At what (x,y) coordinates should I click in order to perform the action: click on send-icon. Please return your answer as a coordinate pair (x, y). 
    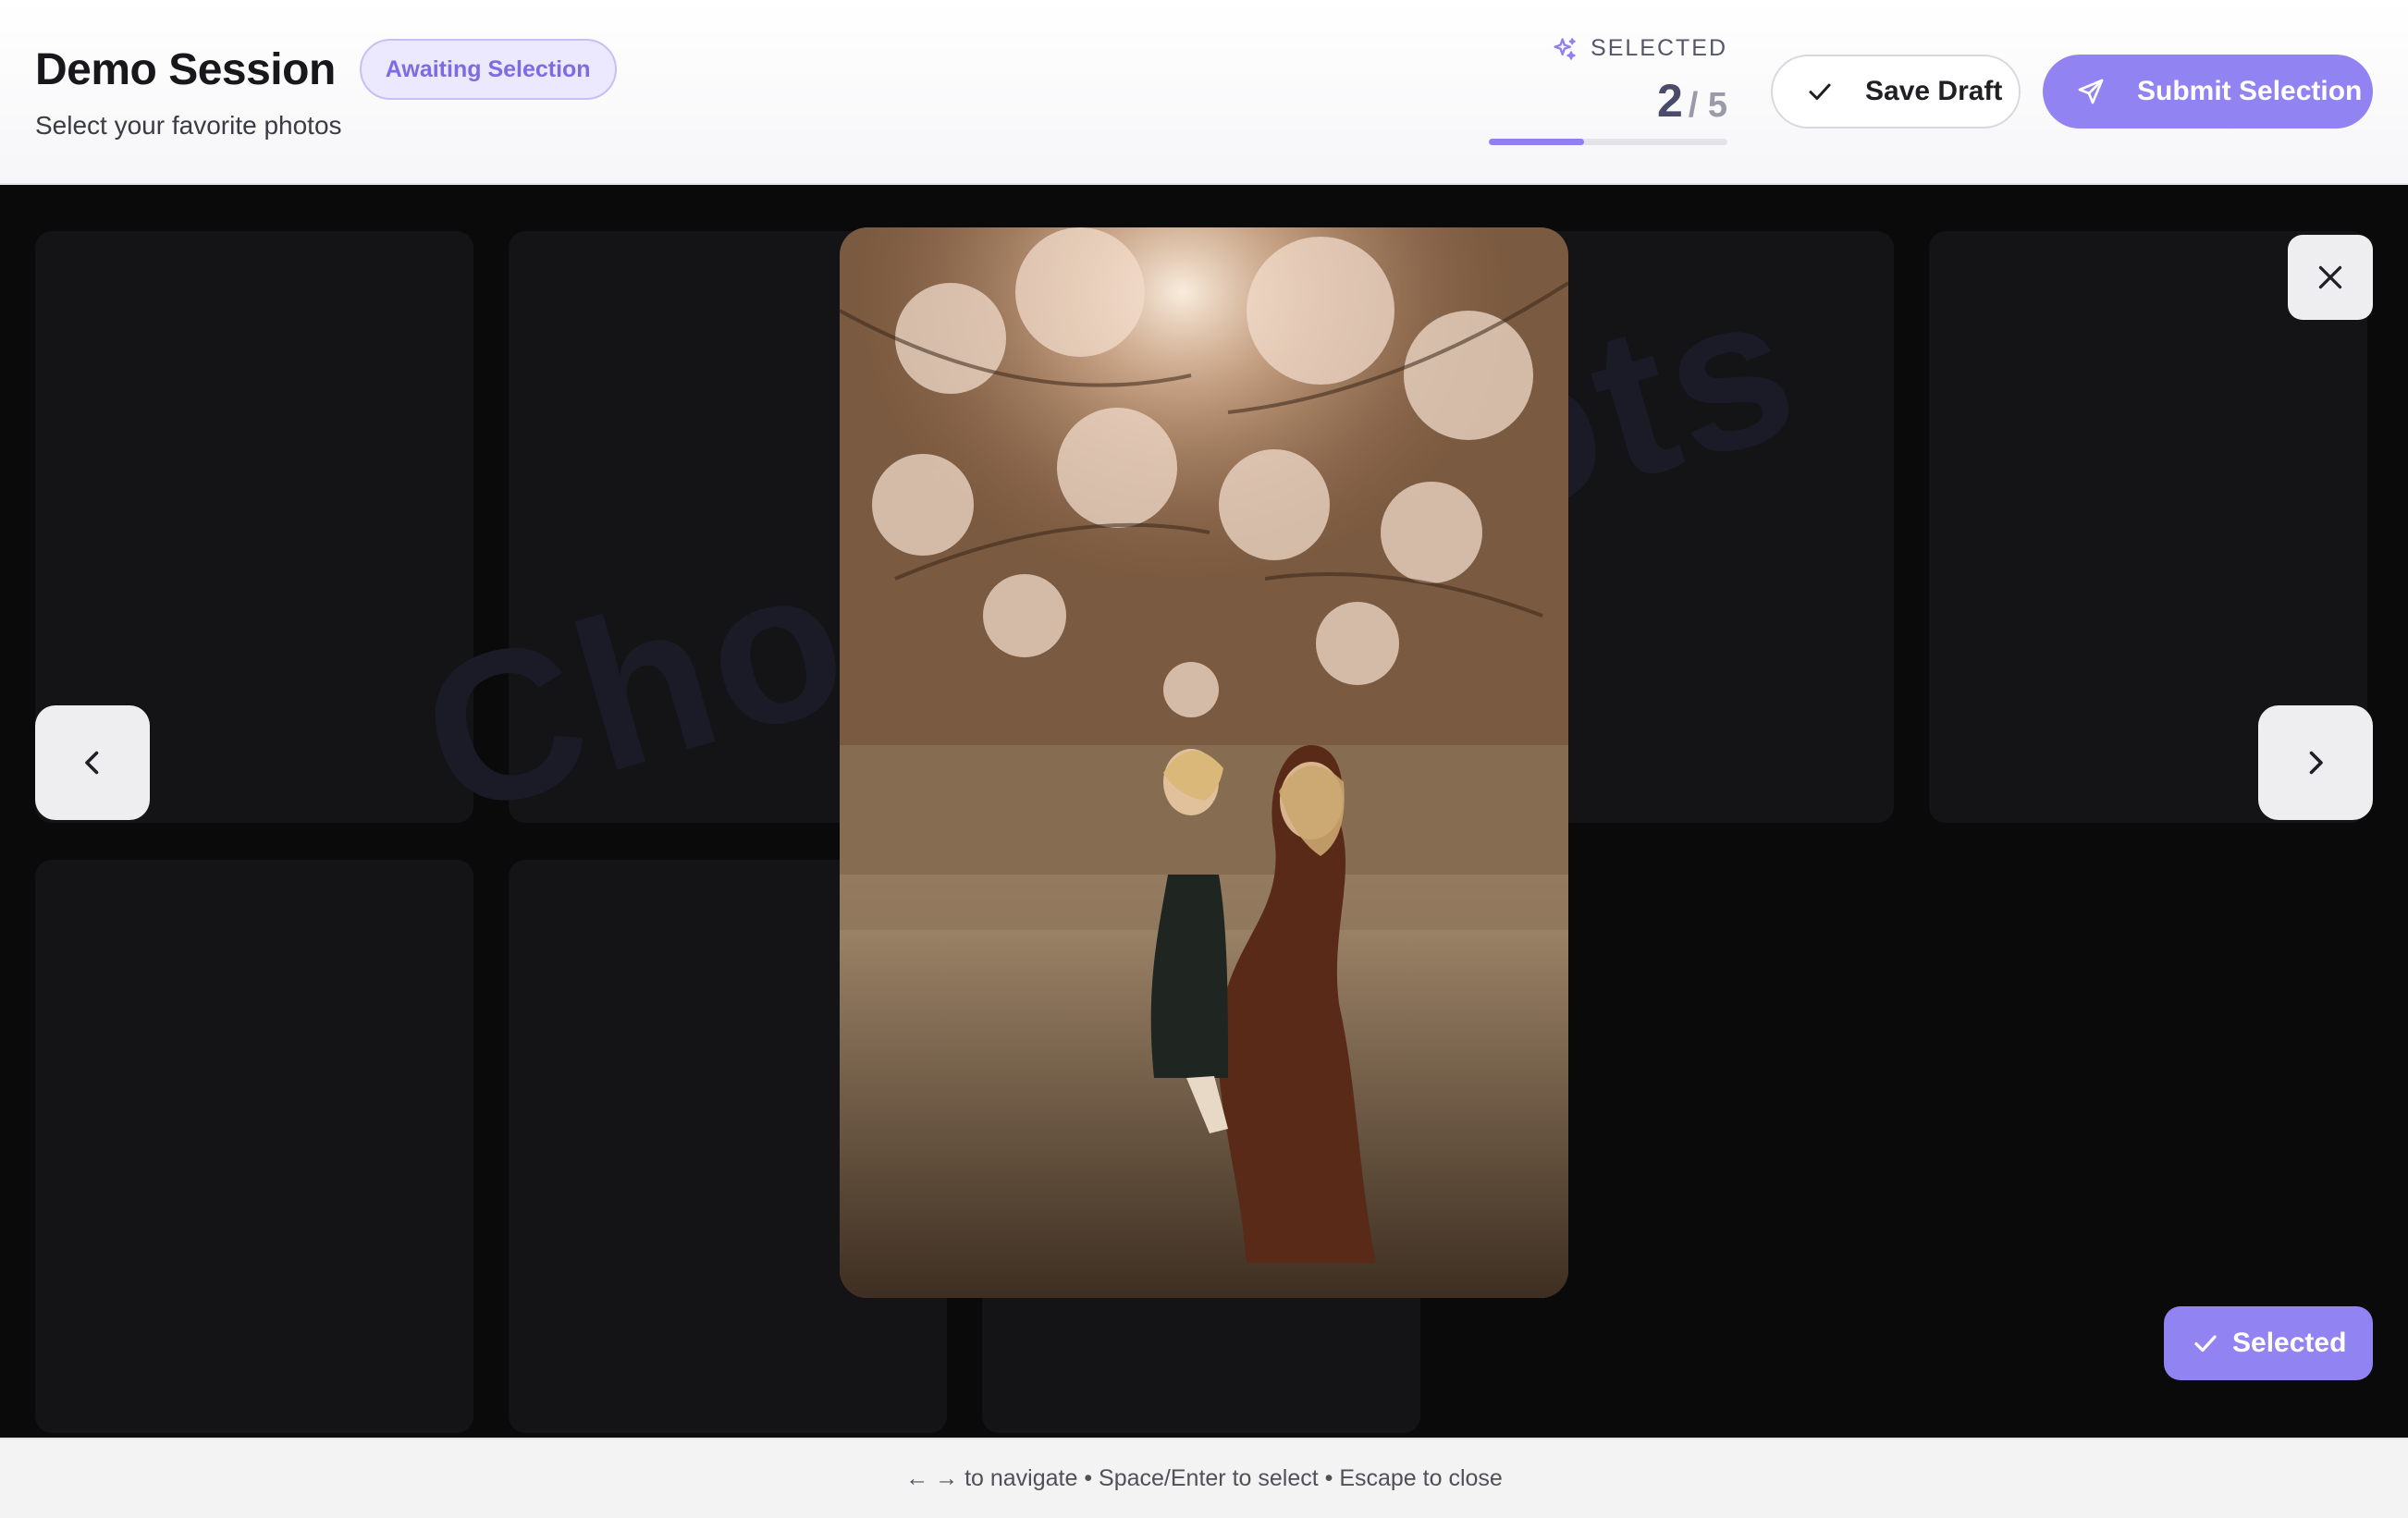
    Looking at the image, I should click on (2091, 91).